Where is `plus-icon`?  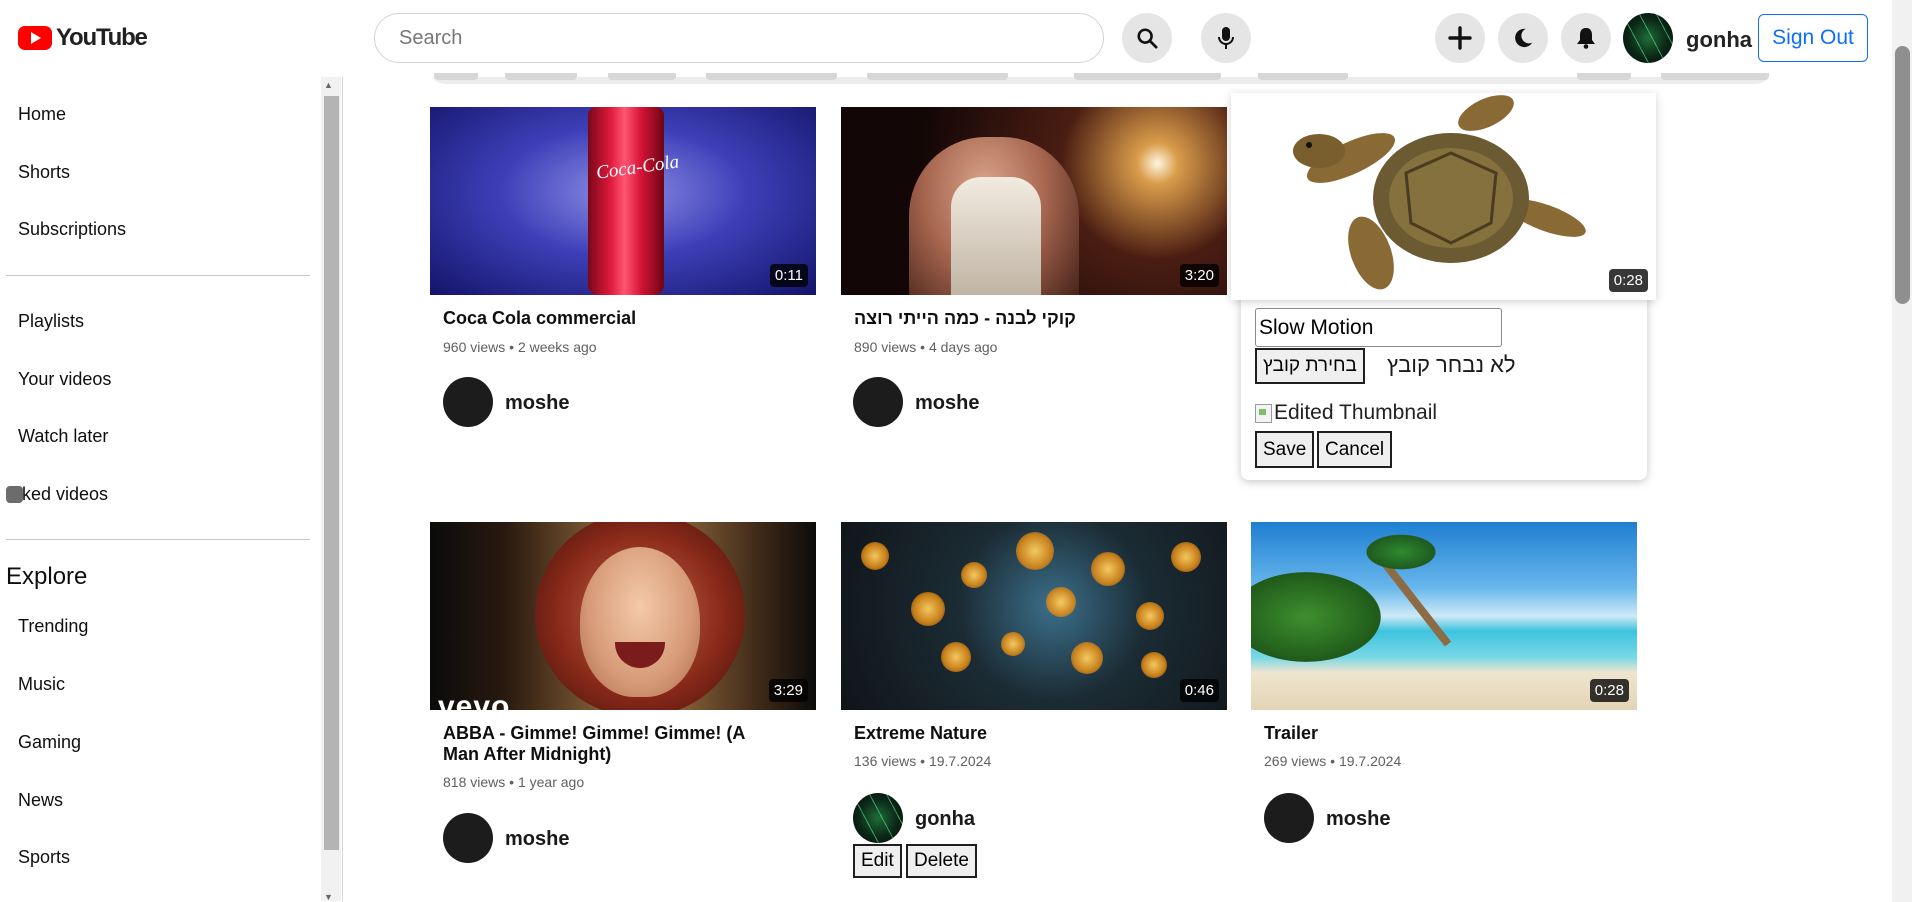
plus-icon is located at coordinates (1460, 38).